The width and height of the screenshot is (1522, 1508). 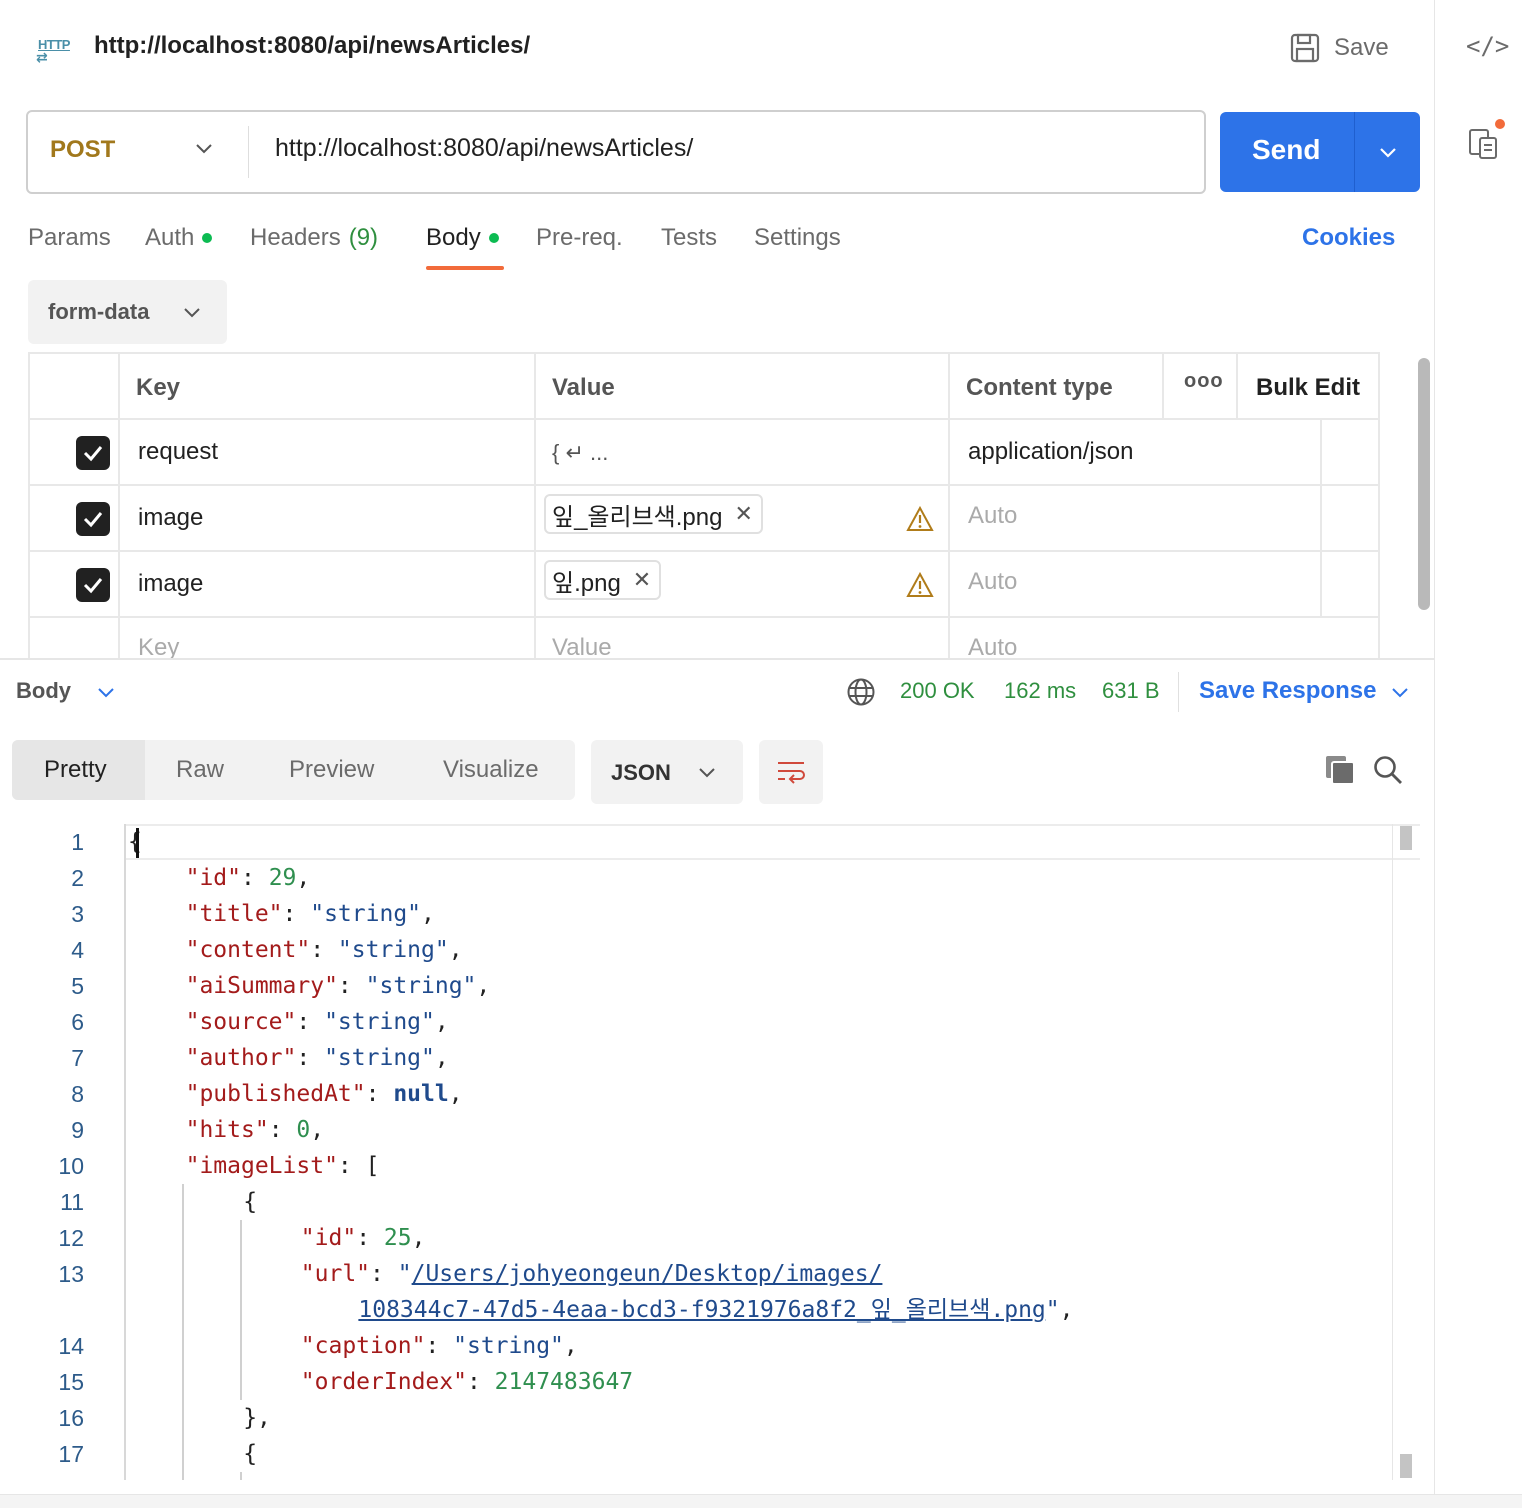 I want to click on code-line: "aiSummary": "string",, so click(x=338, y=986).